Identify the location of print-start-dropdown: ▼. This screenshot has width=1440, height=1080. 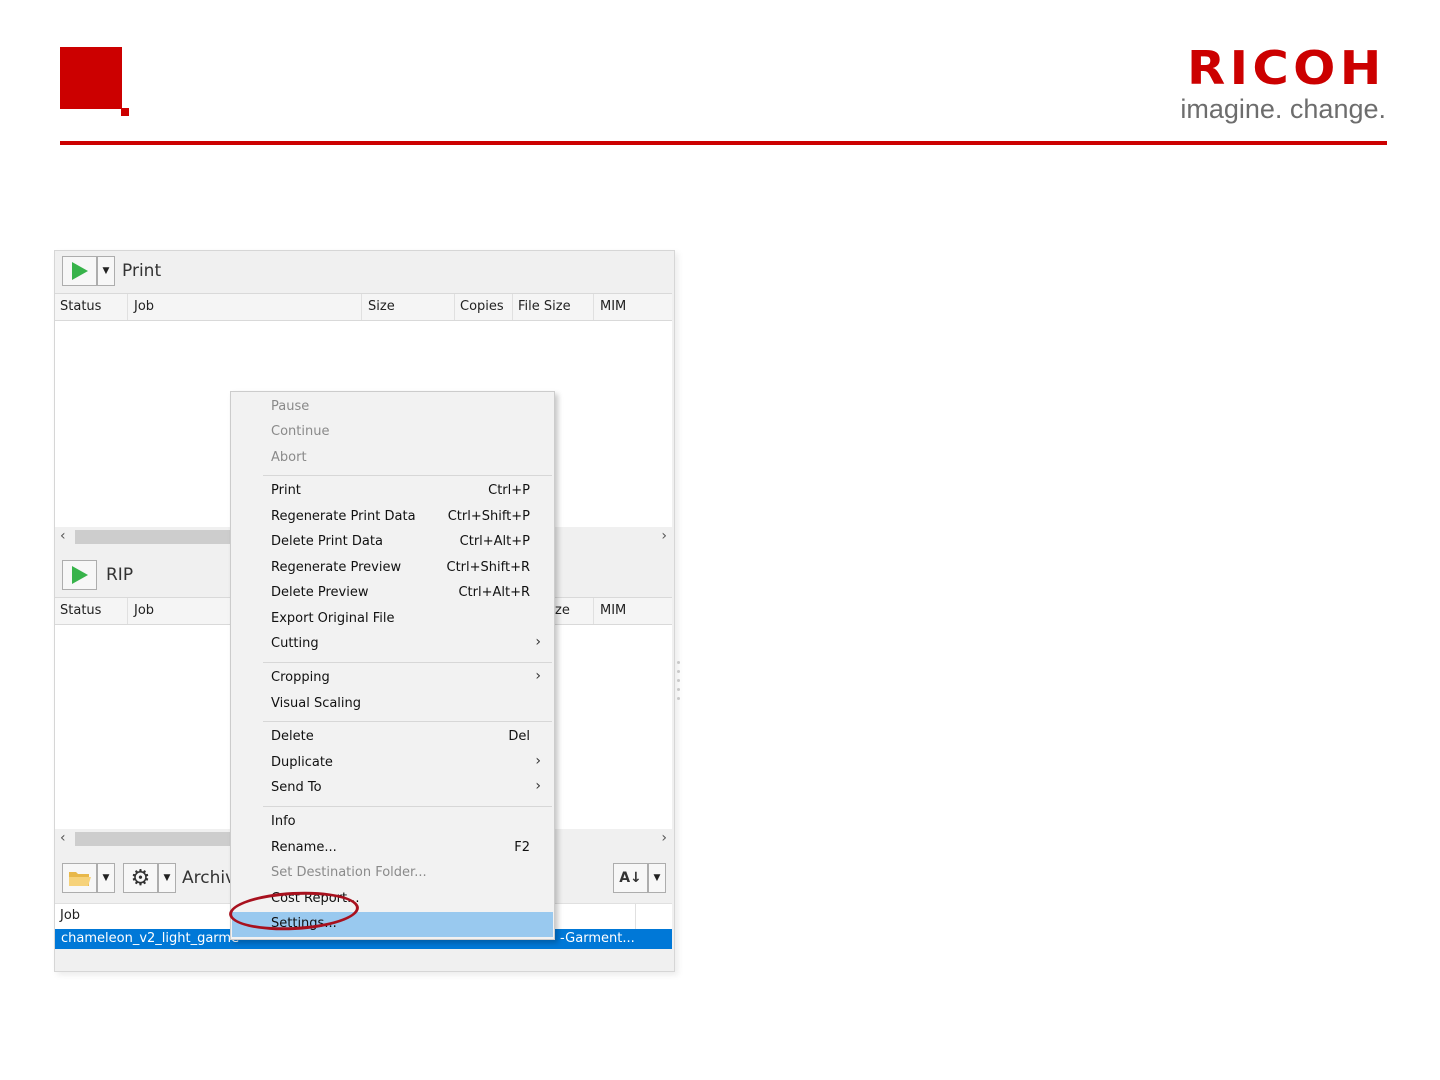
(106, 271).